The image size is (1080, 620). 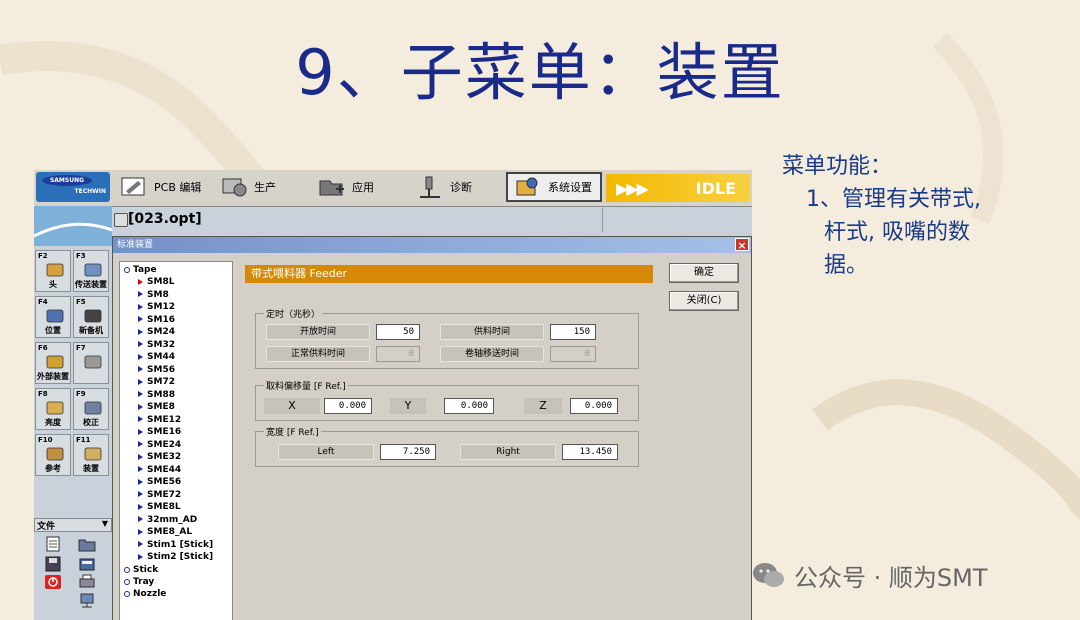 What do you see at coordinates (43, 302) in the screenshot?
I see `function-key-number: F4` at bounding box center [43, 302].